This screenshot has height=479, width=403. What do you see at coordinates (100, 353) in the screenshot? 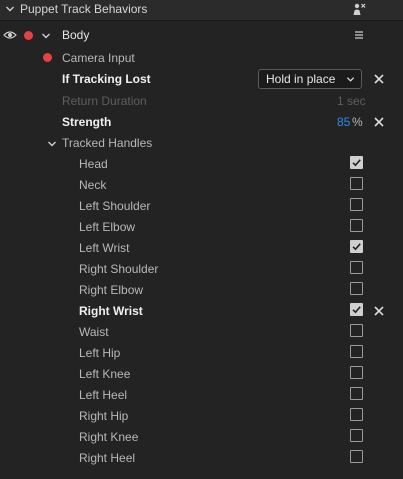
I see `handle-label: Left Hip` at bounding box center [100, 353].